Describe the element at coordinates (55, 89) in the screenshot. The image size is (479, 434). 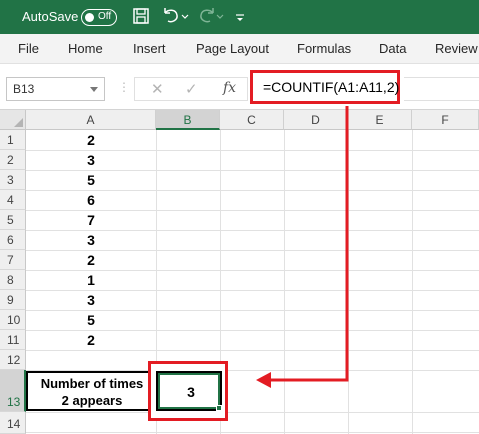
I see `name-box: B13` at that location.